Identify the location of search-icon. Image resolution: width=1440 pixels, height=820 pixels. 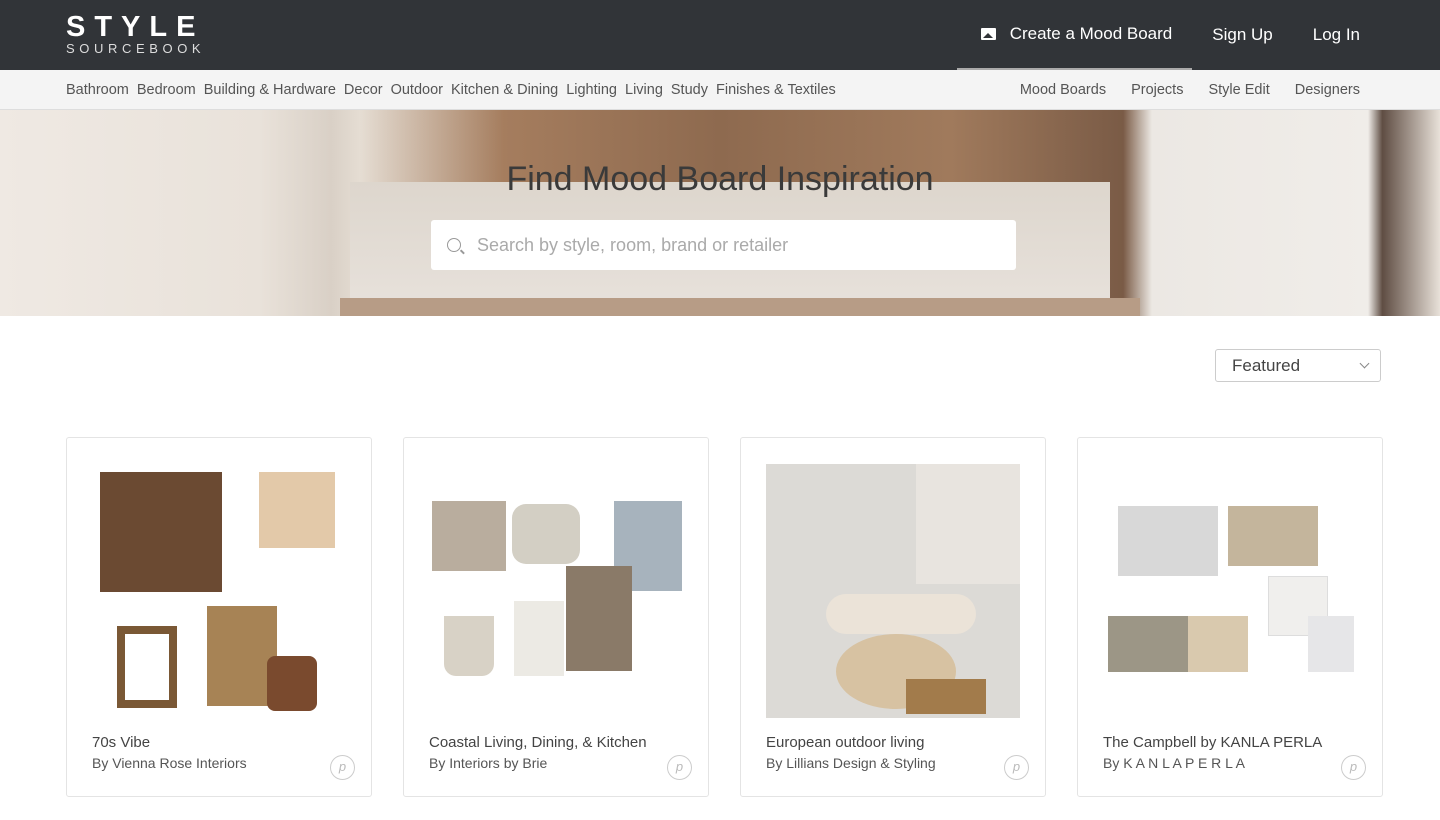
(454, 245).